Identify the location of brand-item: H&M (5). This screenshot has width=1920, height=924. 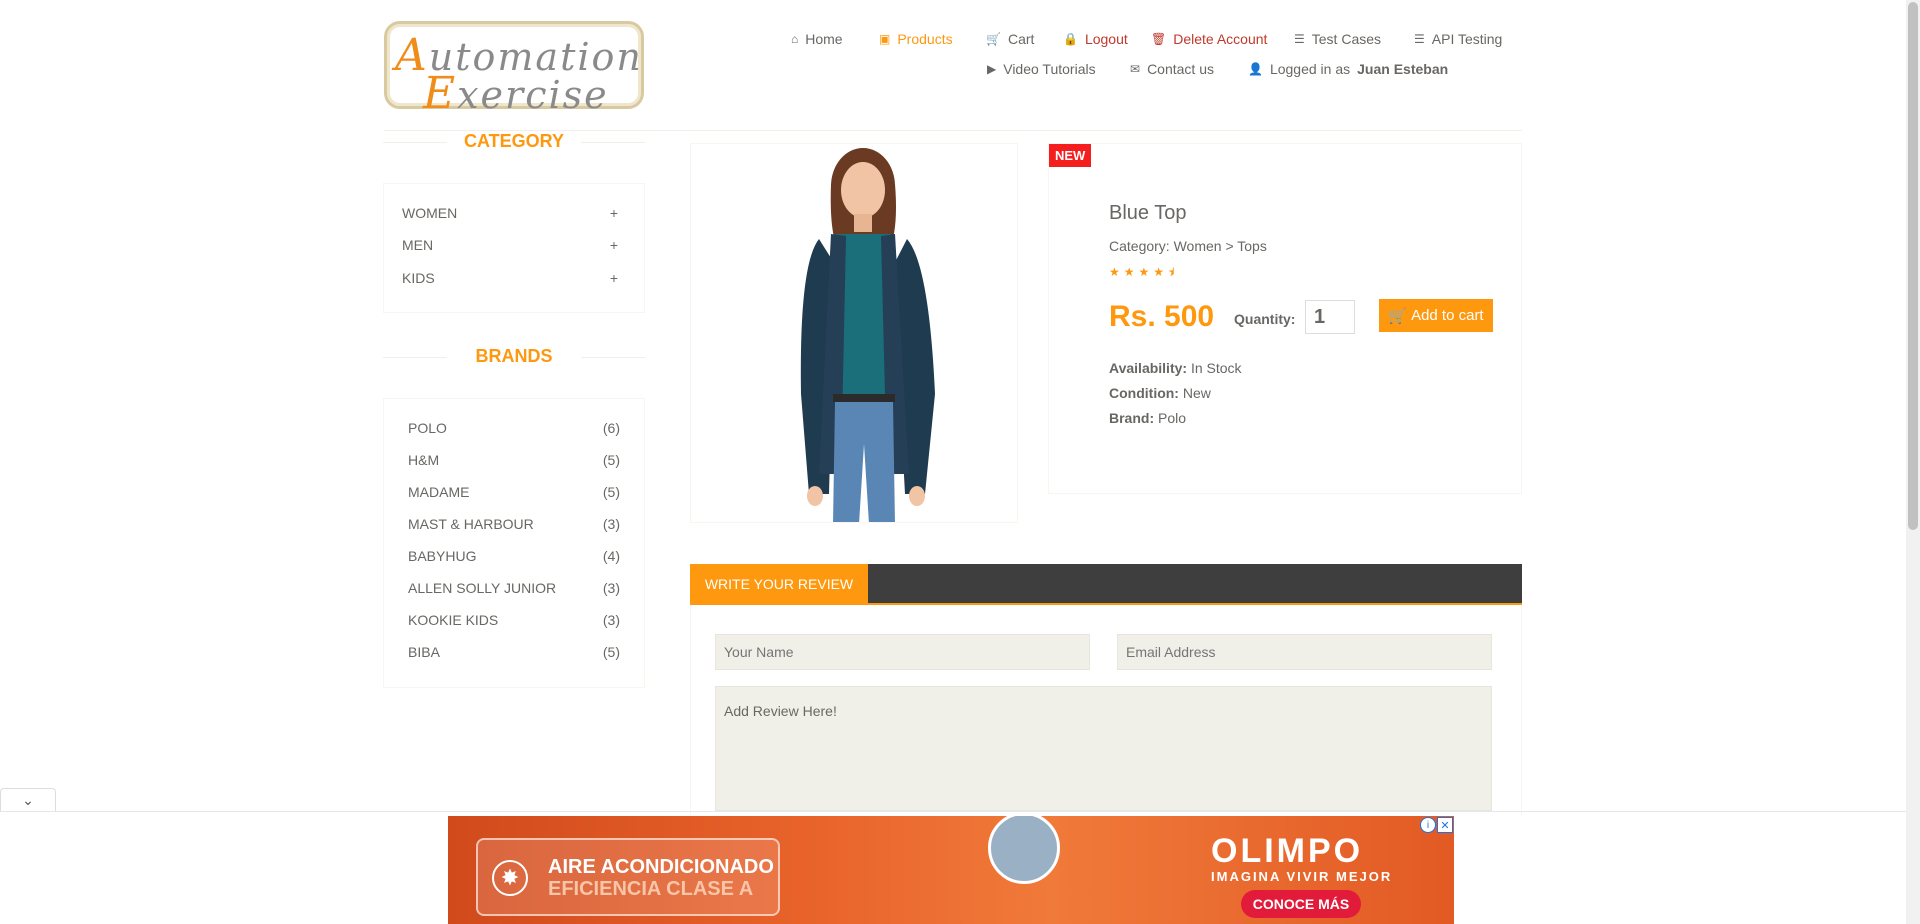
(514, 460).